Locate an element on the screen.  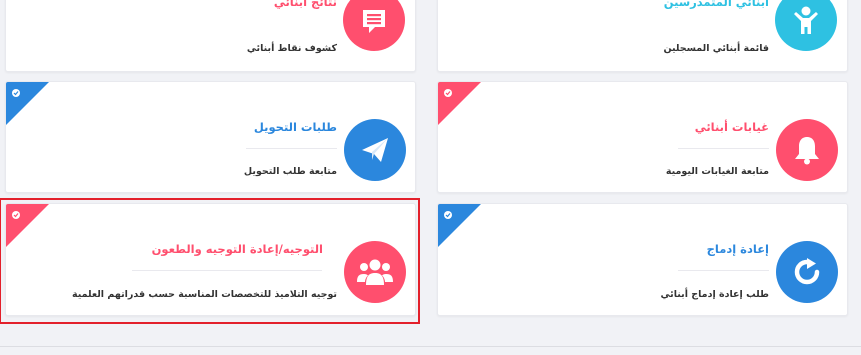
card-enrolled-children: أبنائي المتمدرسين قائمة أبنائي المسجلين is located at coordinates (642, 36).